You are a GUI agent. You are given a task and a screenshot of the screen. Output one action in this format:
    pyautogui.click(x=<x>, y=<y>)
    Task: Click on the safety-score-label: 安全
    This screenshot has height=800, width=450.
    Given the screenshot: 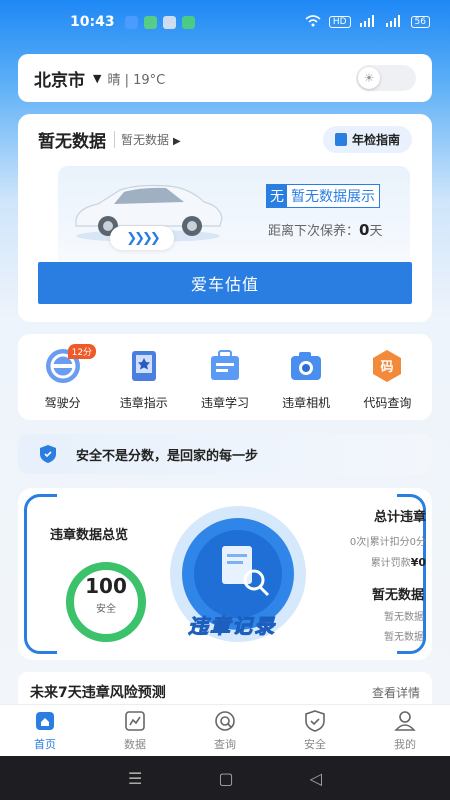 What is the action you would take?
    pyautogui.click(x=106, y=609)
    